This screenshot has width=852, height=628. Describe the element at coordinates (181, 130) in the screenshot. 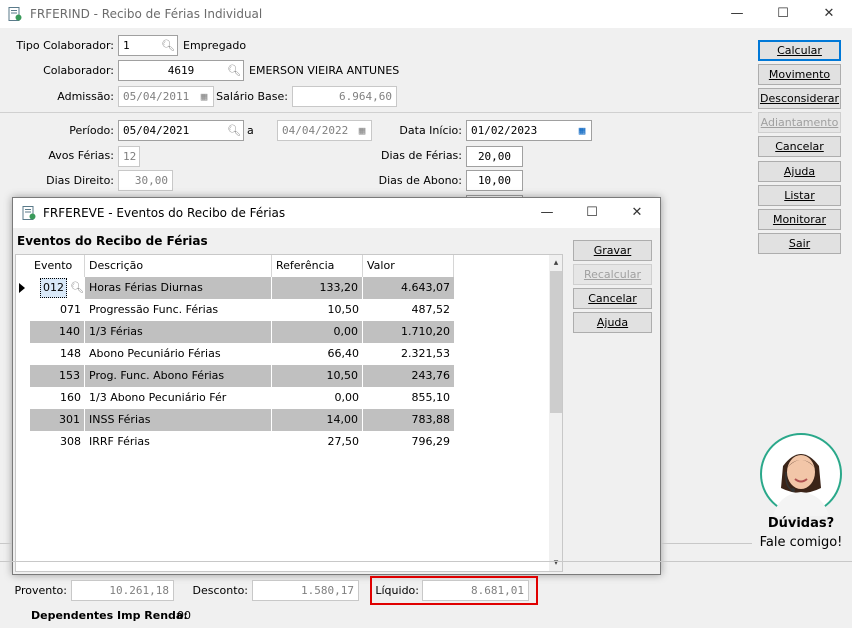

I see `periodo-start-field: 05/04/2021 🔍︎` at that location.